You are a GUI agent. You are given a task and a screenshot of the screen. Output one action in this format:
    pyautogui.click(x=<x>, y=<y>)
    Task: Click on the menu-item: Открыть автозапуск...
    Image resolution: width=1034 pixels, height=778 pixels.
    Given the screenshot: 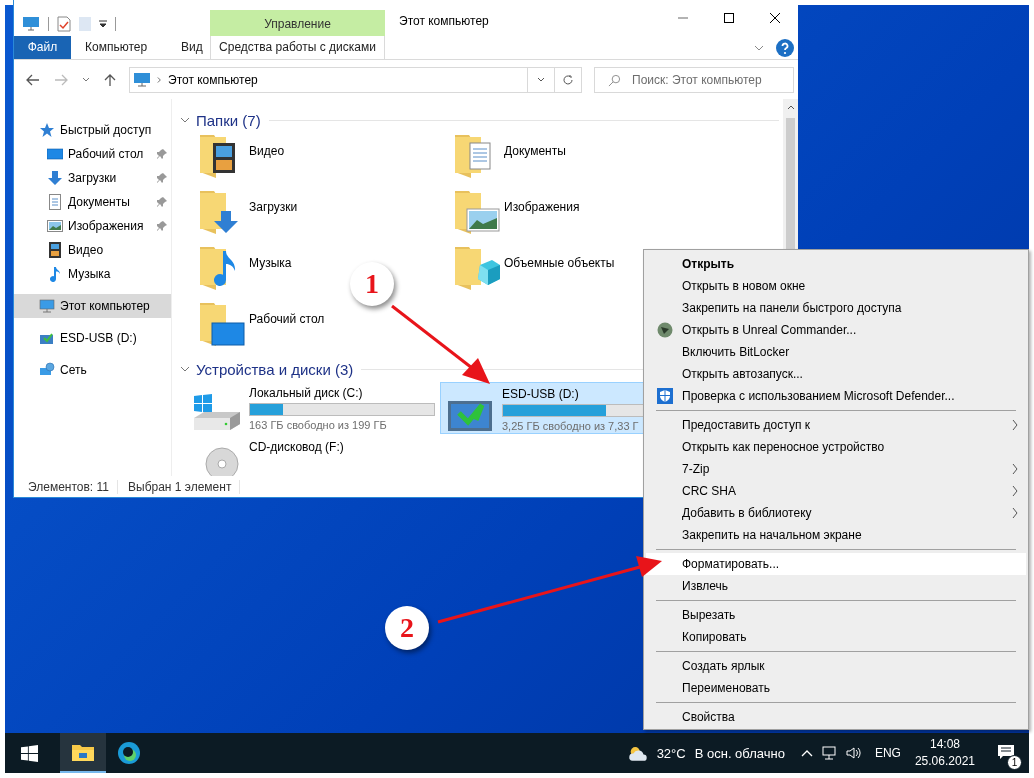 What is the action you would take?
    pyautogui.click(x=836, y=374)
    